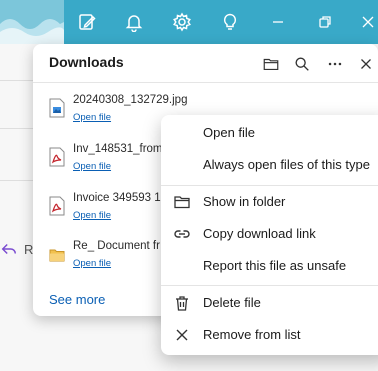 The image size is (378, 371). Describe the element at coordinates (302, 64) in the screenshot. I see `search-icon` at that location.